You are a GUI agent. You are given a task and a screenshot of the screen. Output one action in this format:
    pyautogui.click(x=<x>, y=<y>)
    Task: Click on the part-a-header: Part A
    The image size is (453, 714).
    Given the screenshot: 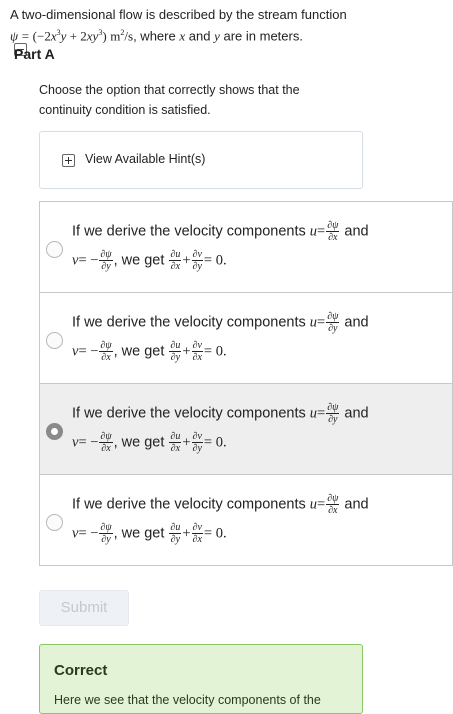 What is the action you would take?
    pyautogui.click(x=34, y=52)
    